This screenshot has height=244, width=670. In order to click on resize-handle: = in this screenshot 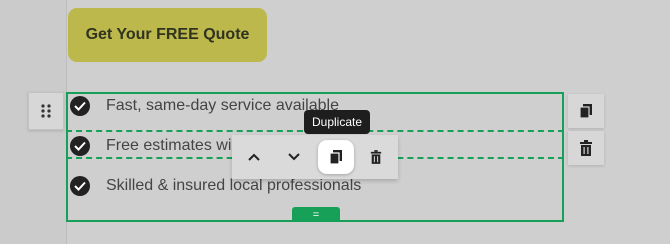, I will do `click(316, 214)`.